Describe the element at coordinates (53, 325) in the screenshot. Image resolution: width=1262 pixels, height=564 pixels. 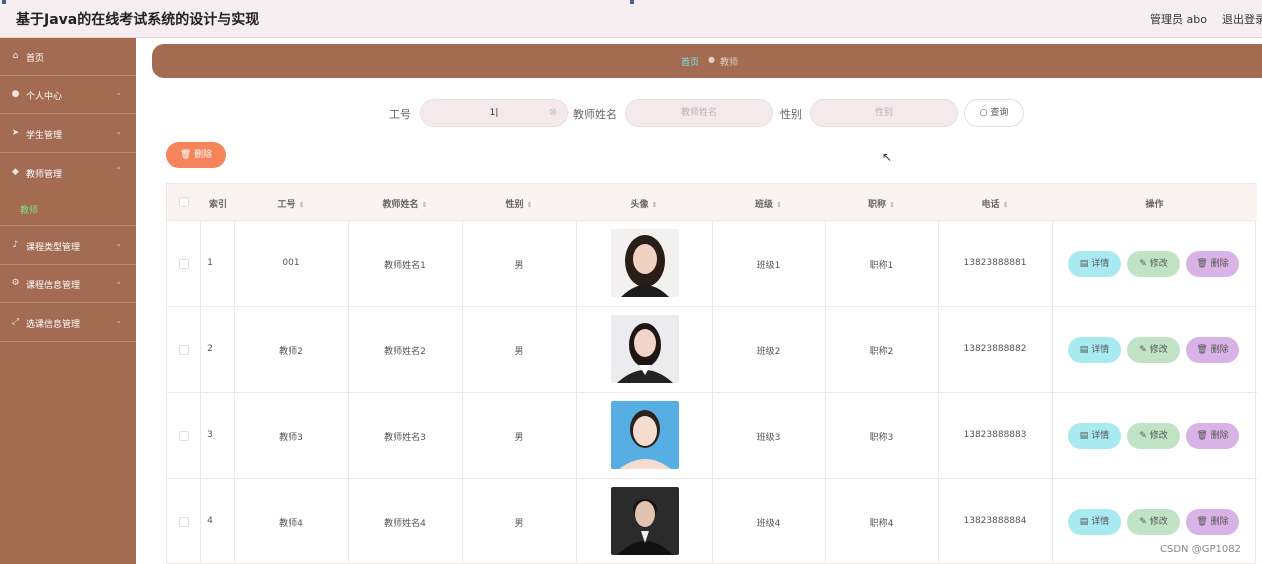
I see `sidebar-item-label: 选课信息管理` at that location.